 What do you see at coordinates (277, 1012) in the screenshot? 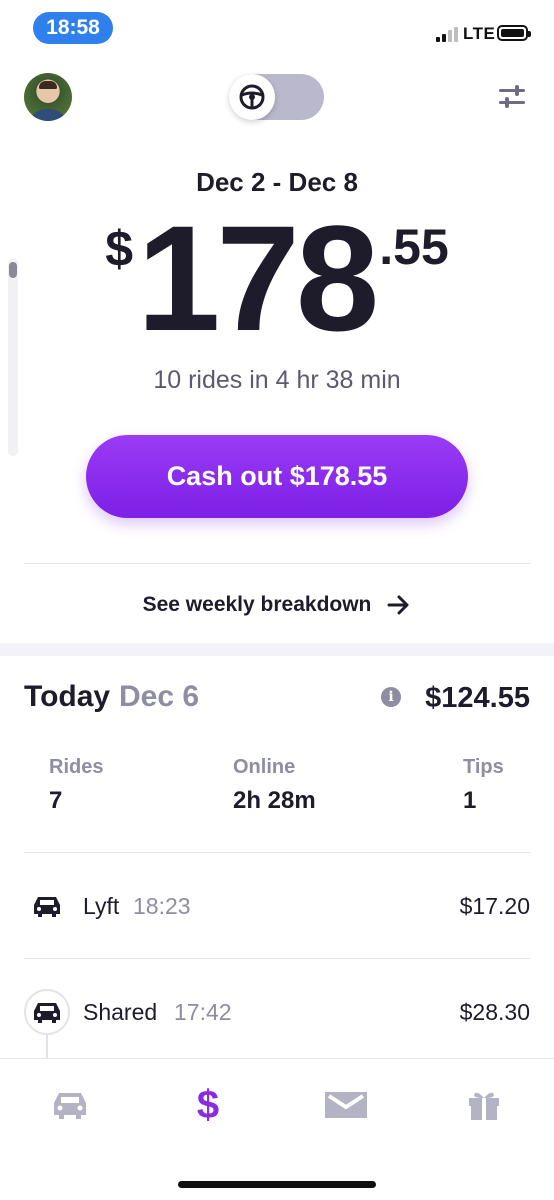
I see `ride-row: Shared 17:42 $28.30` at bounding box center [277, 1012].